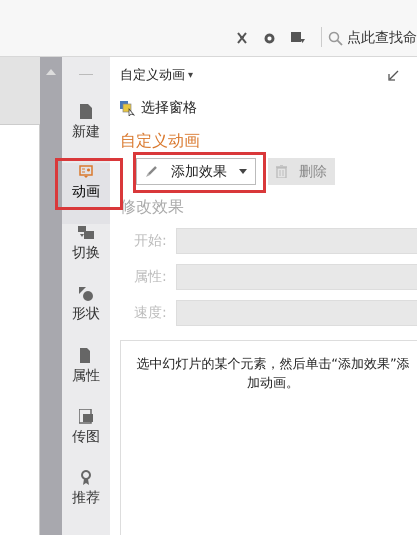 This screenshot has width=417, height=535. Describe the element at coordinates (281, 171) in the screenshot. I see `trash-icon` at that location.